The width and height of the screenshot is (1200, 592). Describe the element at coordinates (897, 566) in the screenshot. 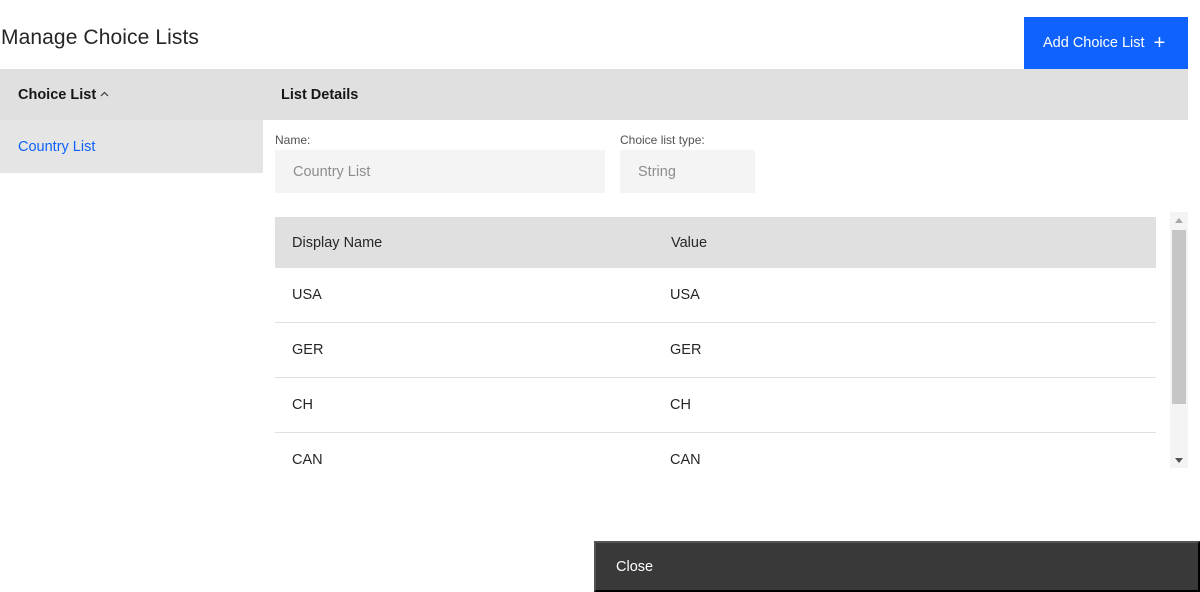

I see `close-button: Close` at that location.